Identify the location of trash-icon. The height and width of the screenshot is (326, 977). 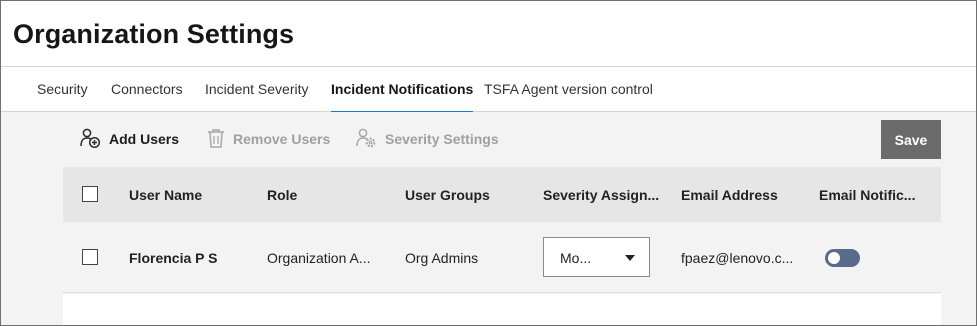
(216, 139).